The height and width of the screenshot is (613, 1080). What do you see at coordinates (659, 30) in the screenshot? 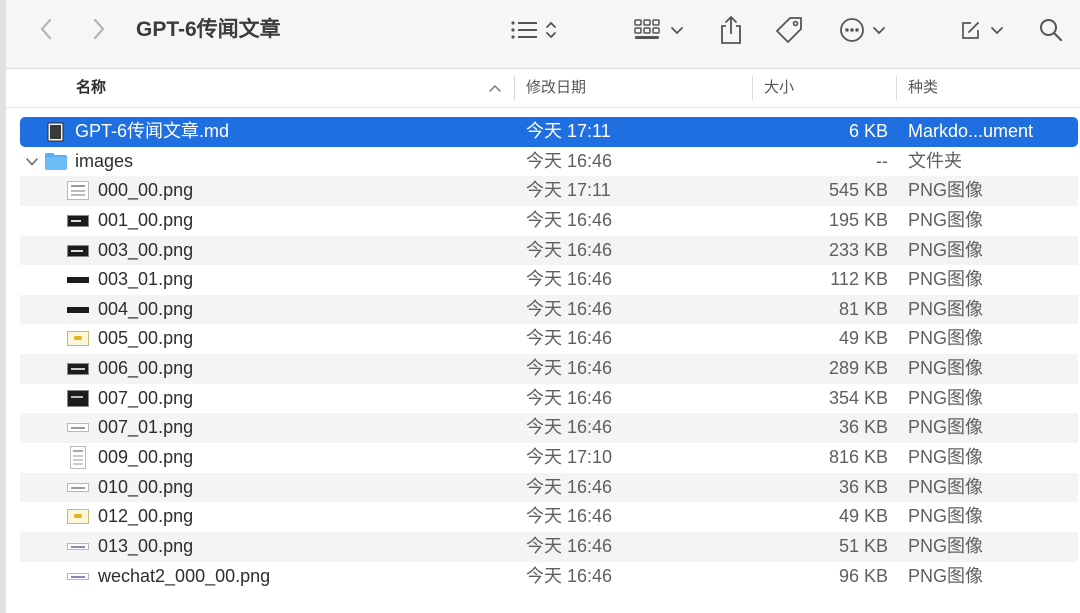
I see `group-button` at bounding box center [659, 30].